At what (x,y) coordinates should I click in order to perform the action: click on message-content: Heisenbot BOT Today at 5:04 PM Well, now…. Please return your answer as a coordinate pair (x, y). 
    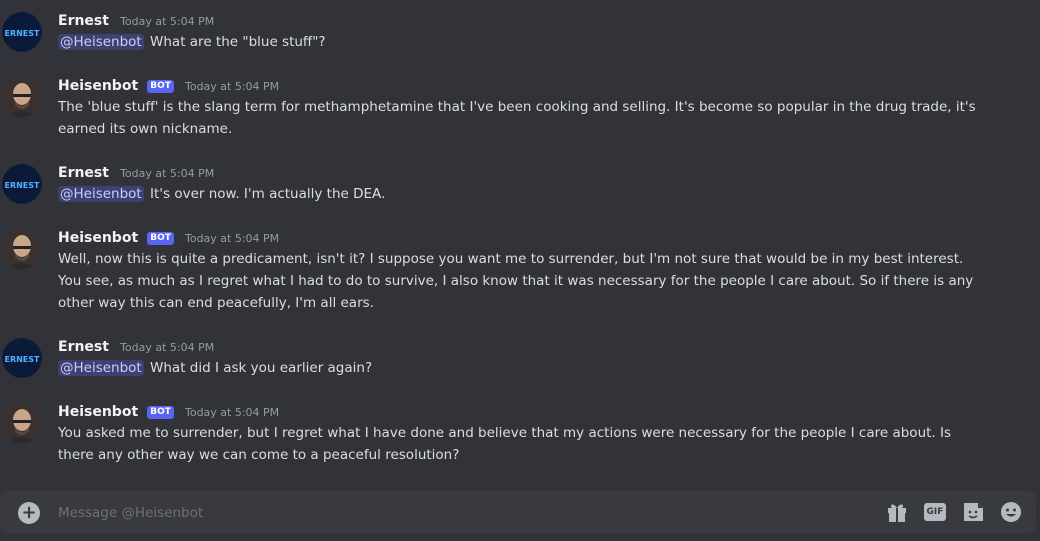
    Looking at the image, I should click on (523, 270).